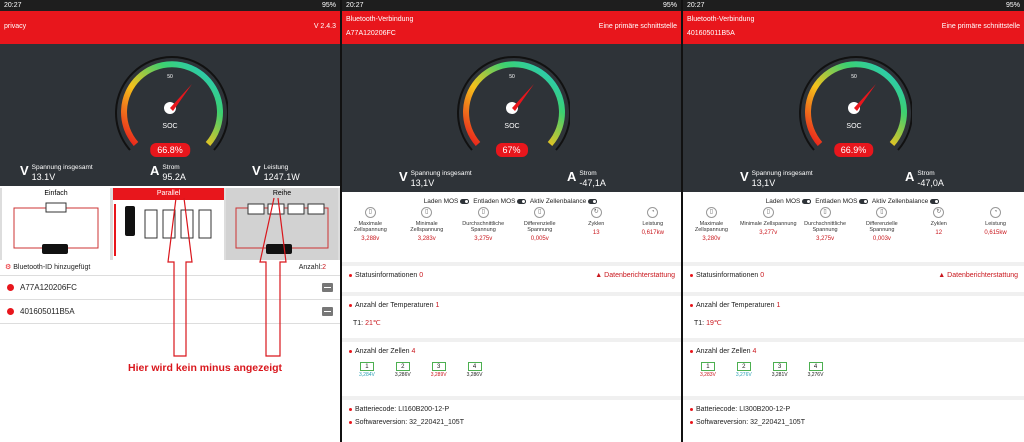 Image resolution: width=1024 pixels, height=442 pixels. I want to click on cell-count-value: 4, so click(413, 351).